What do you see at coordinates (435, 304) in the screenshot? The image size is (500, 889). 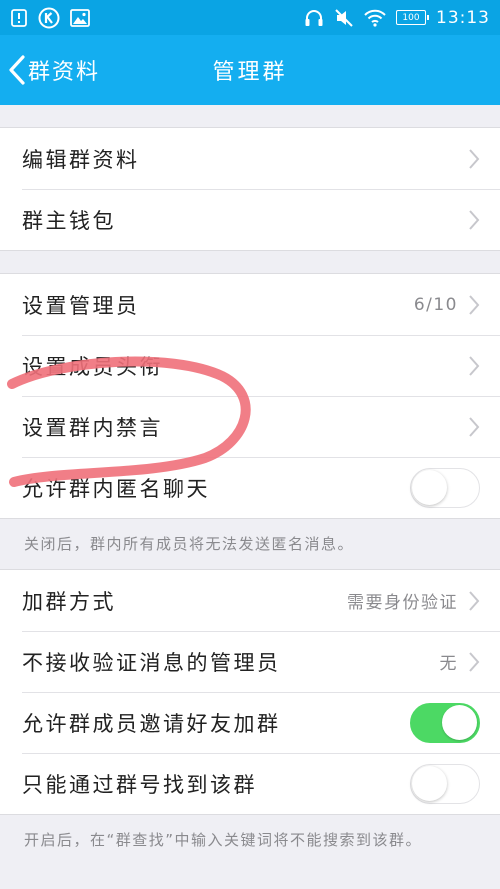 I see `admin-count: 6/10` at bounding box center [435, 304].